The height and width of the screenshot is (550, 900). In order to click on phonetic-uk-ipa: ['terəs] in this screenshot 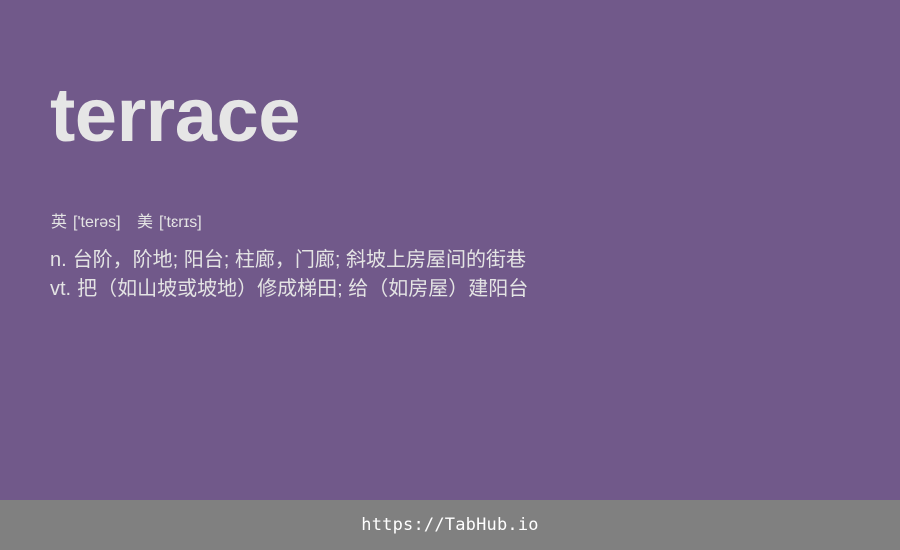, I will do `click(97, 222)`.